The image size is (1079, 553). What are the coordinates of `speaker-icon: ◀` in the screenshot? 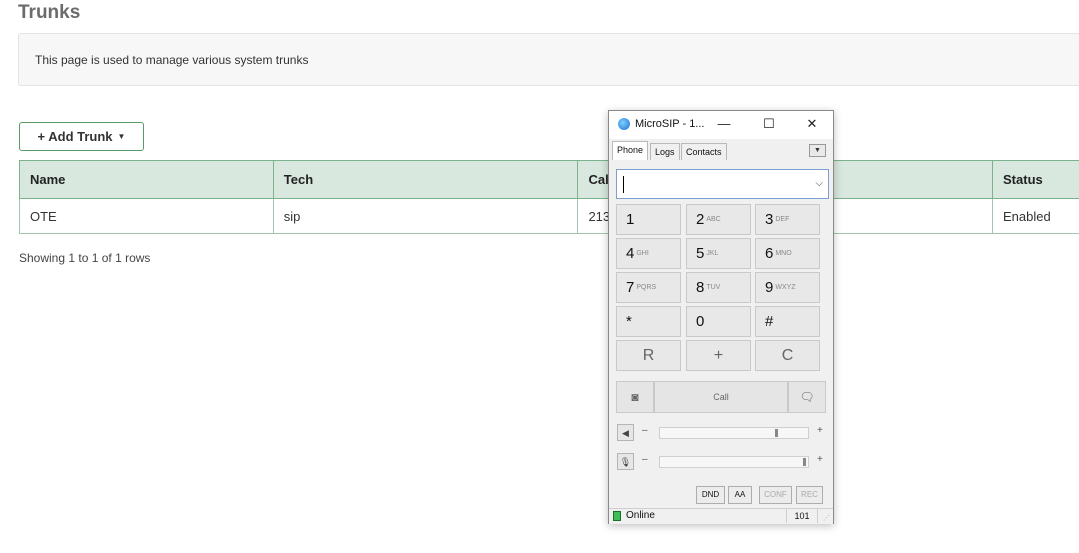 It's located at (625, 432).